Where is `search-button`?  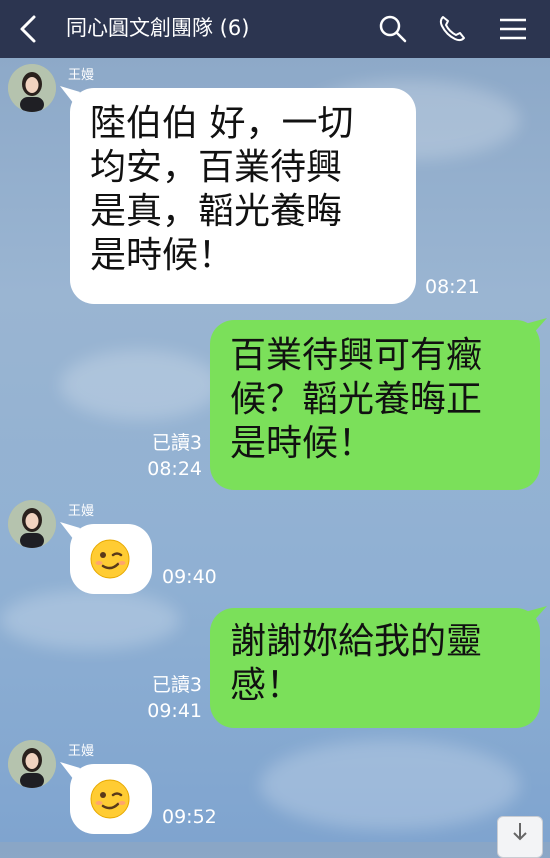
search-button is located at coordinates (393, 29).